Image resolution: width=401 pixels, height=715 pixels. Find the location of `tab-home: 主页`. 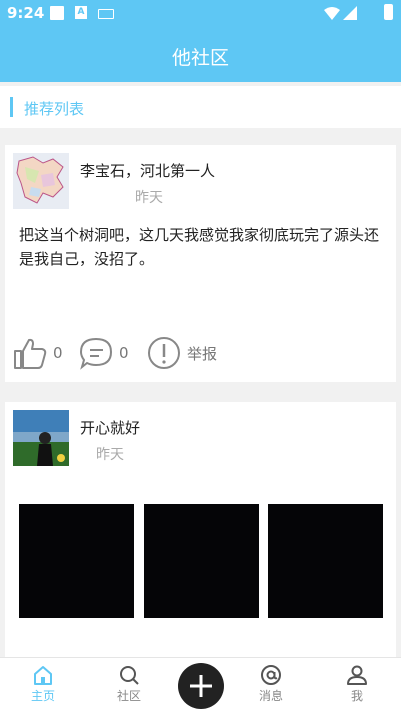

tab-home: 主页 is located at coordinates (43, 686).